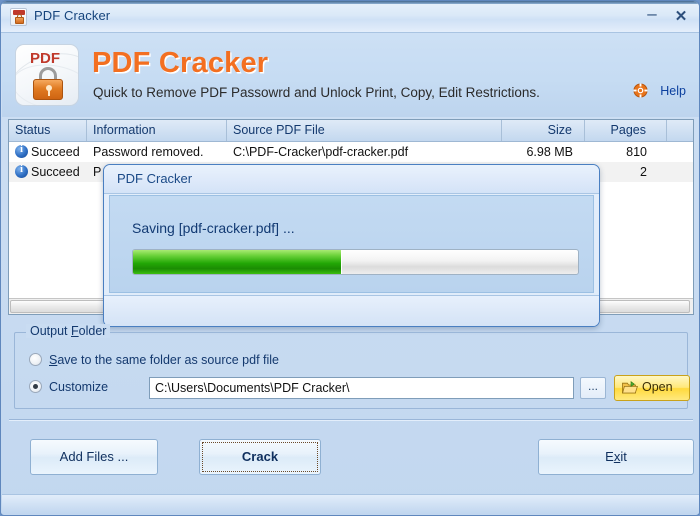  What do you see at coordinates (75, 331) in the screenshot?
I see `legend-accesskey: F` at bounding box center [75, 331].